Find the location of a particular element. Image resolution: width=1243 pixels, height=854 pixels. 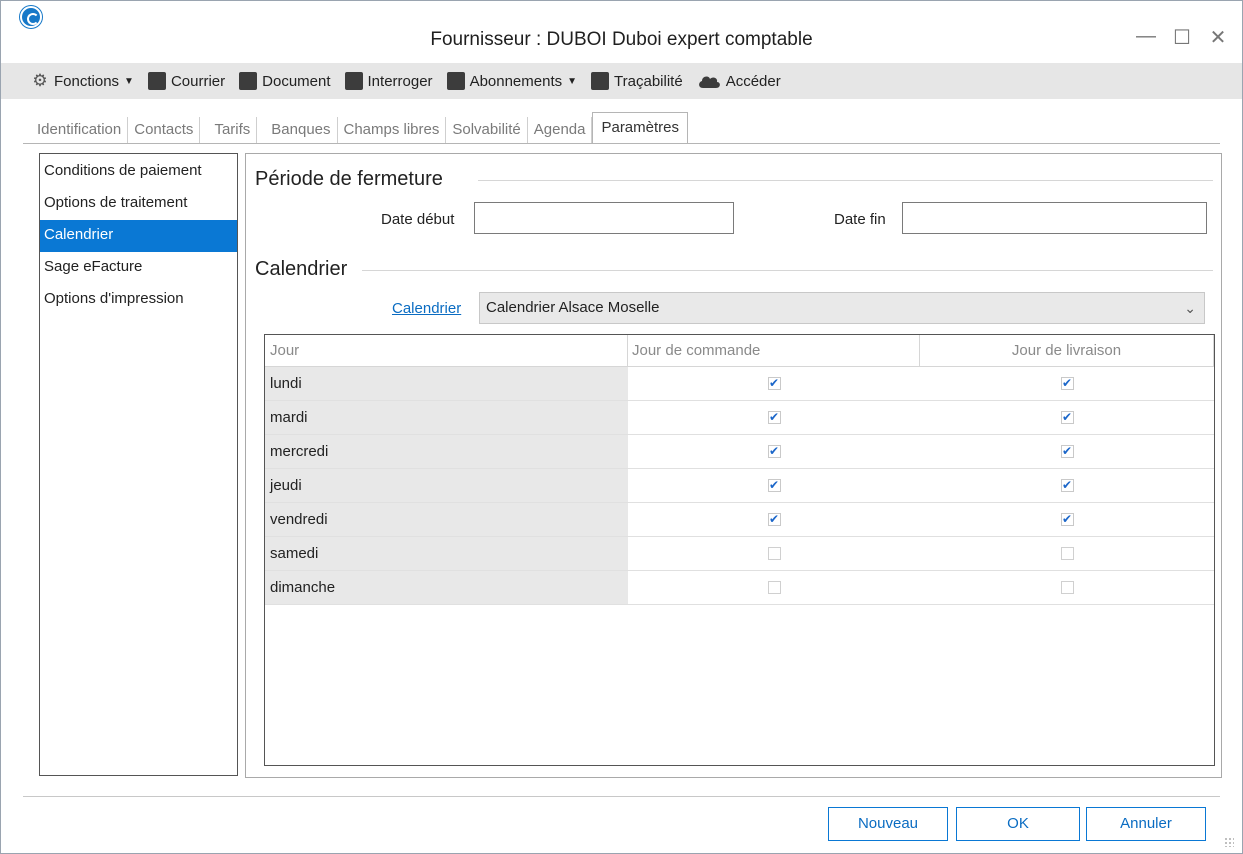

search-document-icon is located at coordinates (600, 81).